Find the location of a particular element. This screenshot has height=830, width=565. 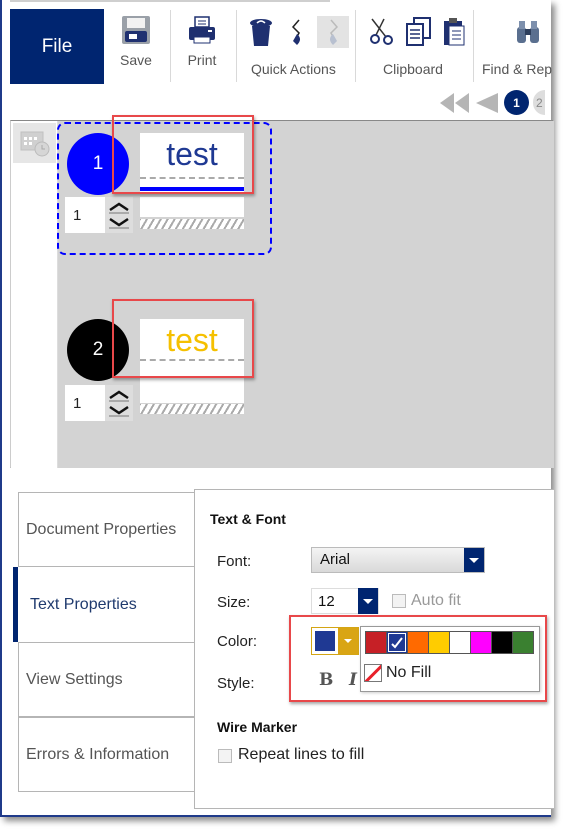

page-navigation: 1 2 is located at coordinates (491, 102).